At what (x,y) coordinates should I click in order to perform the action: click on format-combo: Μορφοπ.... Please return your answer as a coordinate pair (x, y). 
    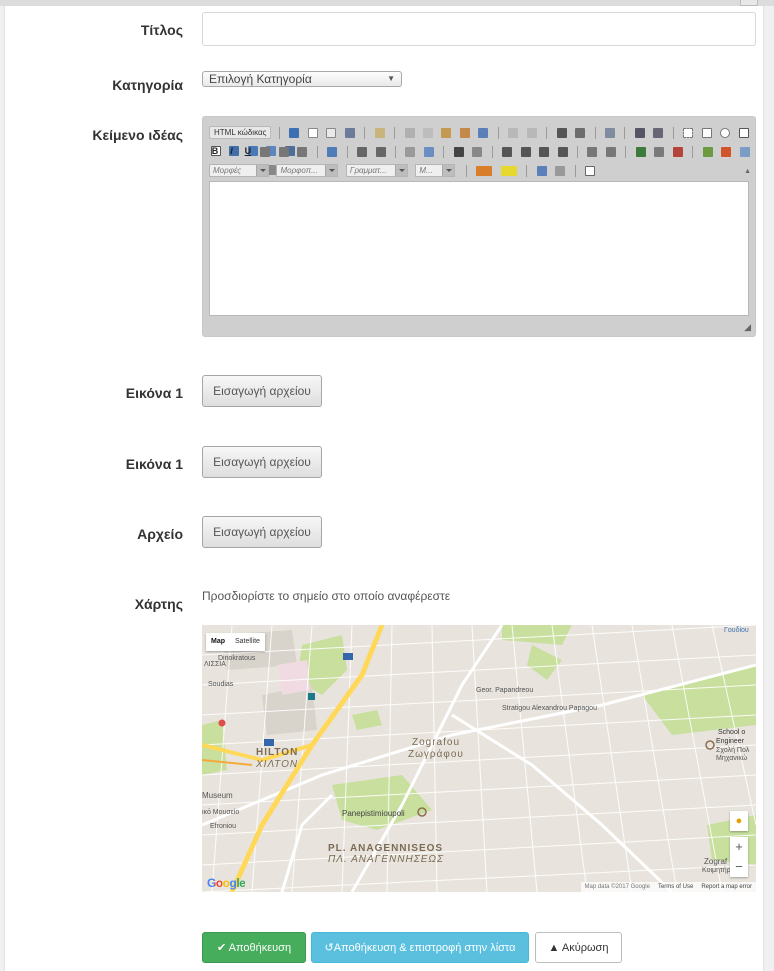
    Looking at the image, I should click on (307, 170).